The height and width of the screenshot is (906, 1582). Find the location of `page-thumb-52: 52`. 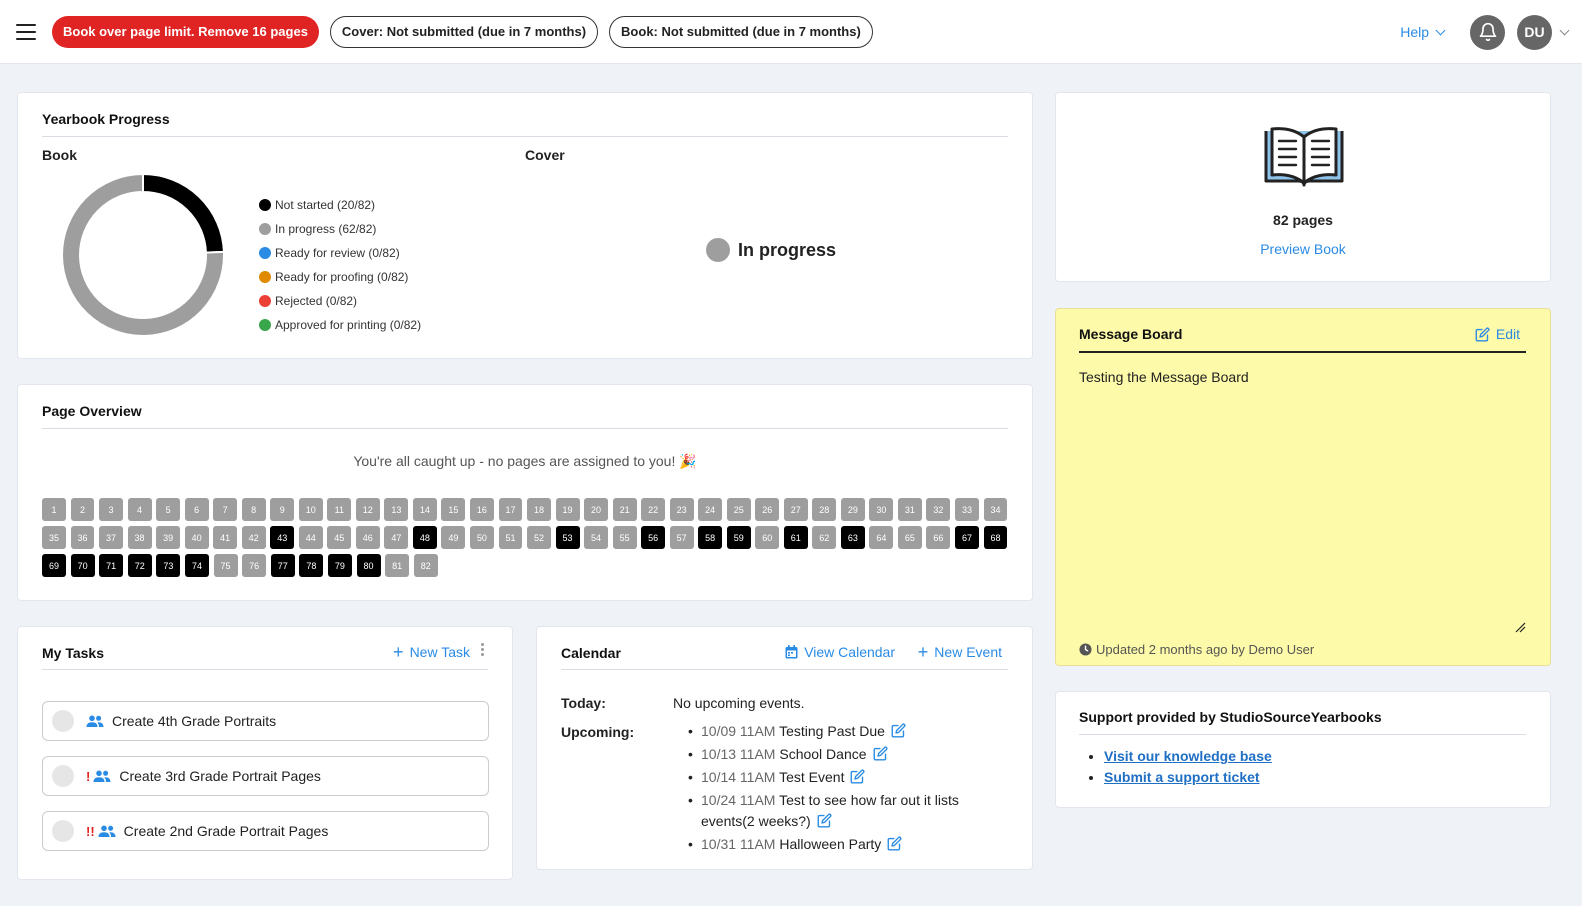

page-thumb-52: 52 is located at coordinates (539, 537).